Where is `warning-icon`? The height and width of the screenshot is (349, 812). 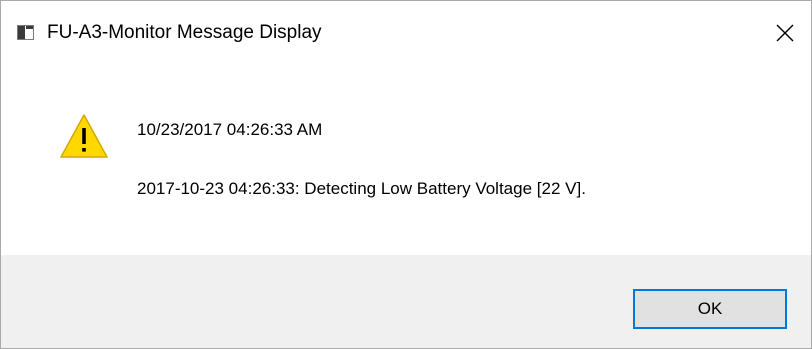 warning-icon is located at coordinates (84, 136).